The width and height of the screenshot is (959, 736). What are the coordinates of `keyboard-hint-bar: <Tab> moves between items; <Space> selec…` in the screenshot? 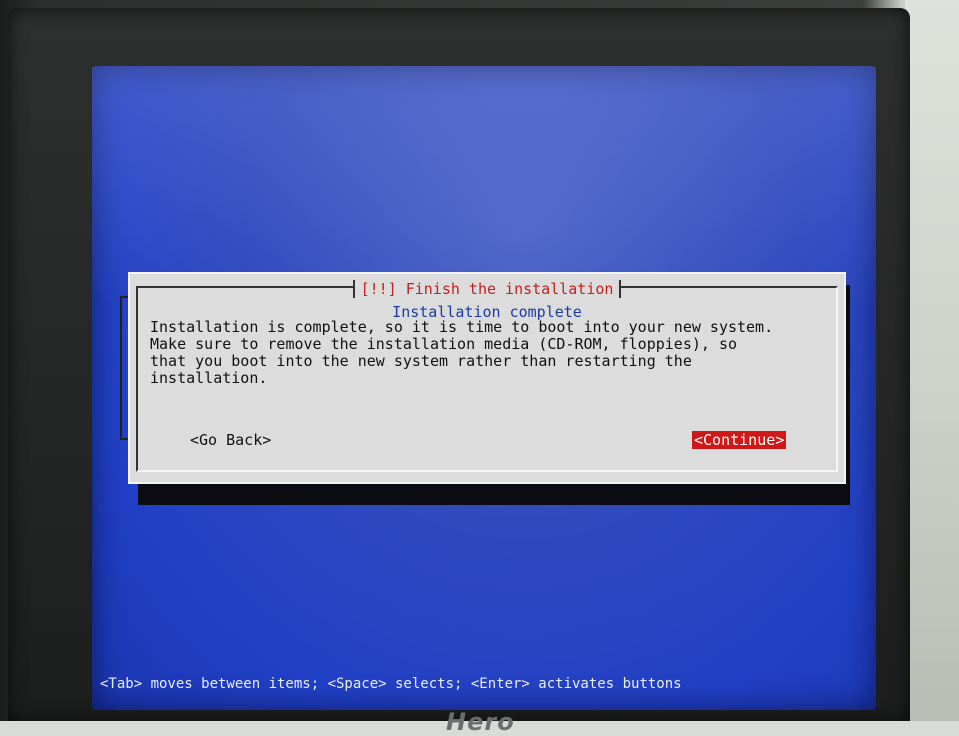 It's located at (391, 684).